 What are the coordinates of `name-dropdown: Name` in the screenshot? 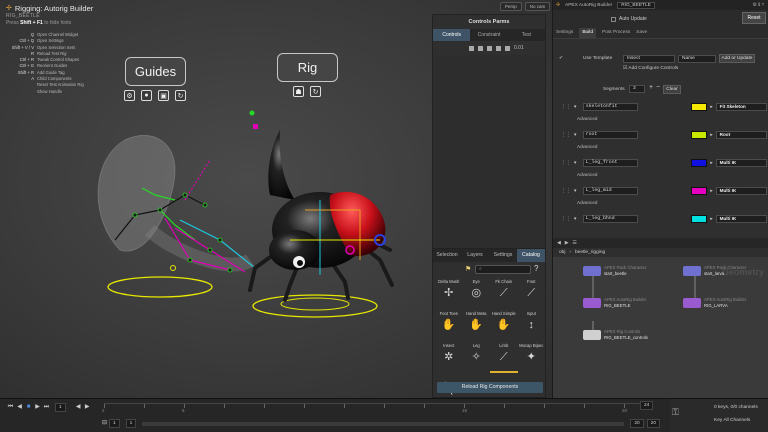 It's located at (697, 59).